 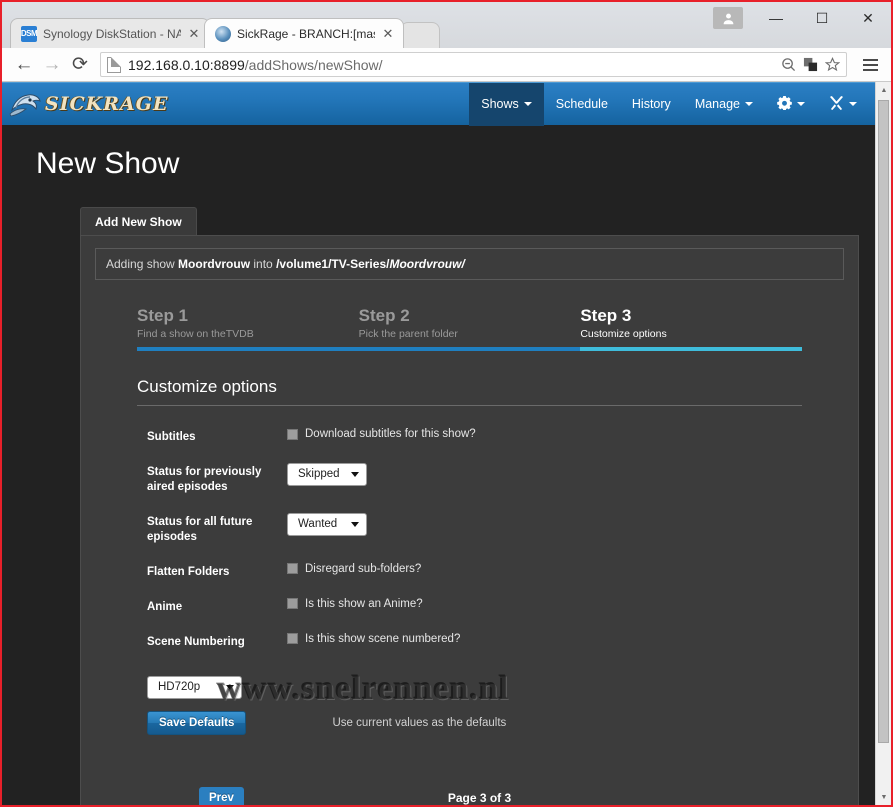 I want to click on status-future-select: Wanted, so click(x=327, y=524).